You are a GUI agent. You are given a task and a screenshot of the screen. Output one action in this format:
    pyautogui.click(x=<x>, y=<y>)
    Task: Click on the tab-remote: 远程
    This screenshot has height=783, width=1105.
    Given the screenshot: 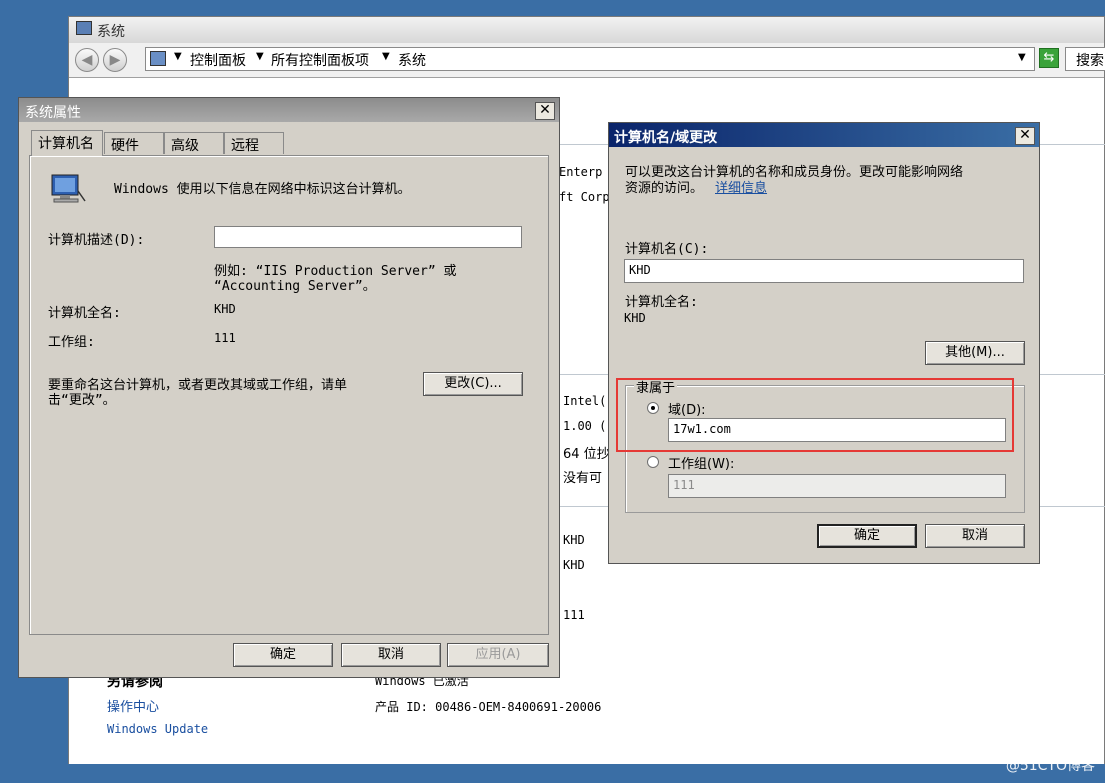 What is the action you would take?
    pyautogui.click(x=254, y=143)
    